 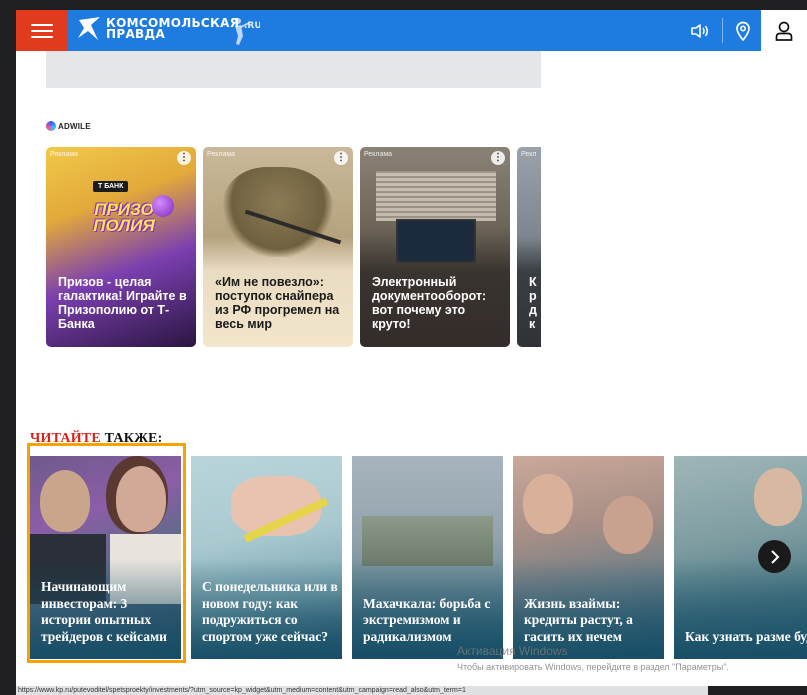 I want to click on article-title: Как узнать разме будущей пенсии?, so click(x=746, y=636).